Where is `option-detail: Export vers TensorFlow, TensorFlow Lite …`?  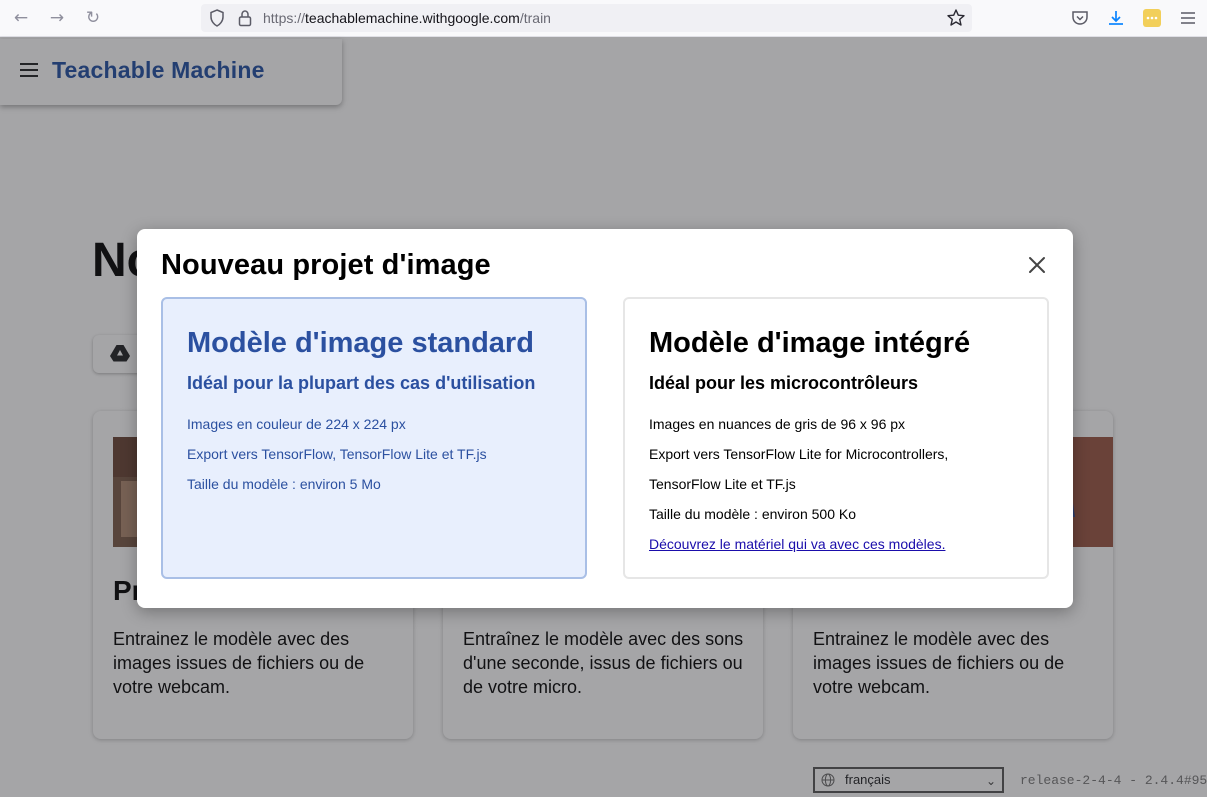 option-detail: Export vers TensorFlow, TensorFlow Lite … is located at coordinates (337, 454).